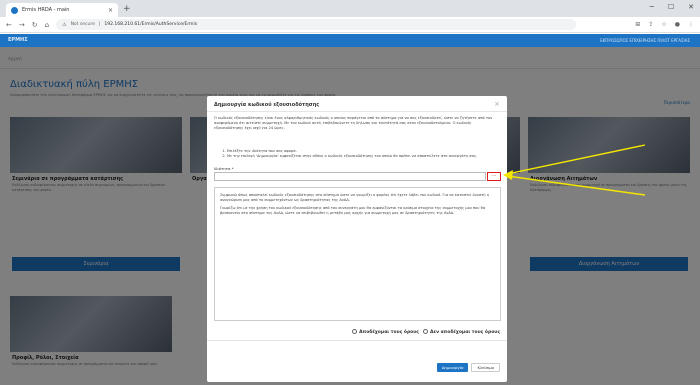 This screenshot has height=385, width=700. Describe the element at coordinates (47, 25) in the screenshot. I see `home-icon: ⌂` at that location.